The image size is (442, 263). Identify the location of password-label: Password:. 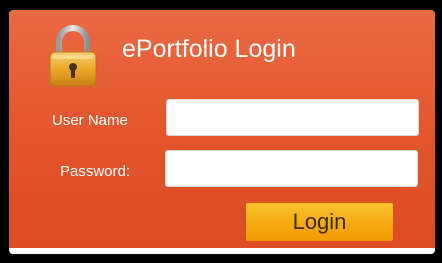
(95, 171).